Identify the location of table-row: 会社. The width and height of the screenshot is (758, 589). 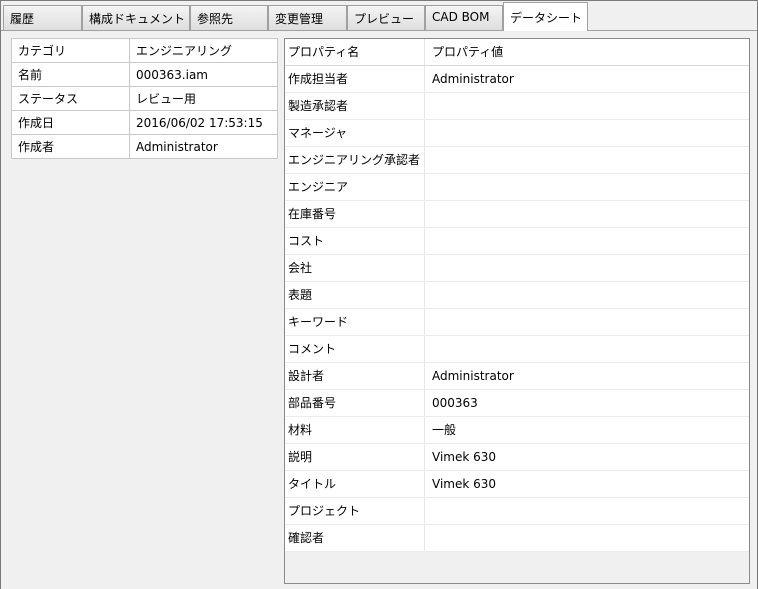
(517, 268).